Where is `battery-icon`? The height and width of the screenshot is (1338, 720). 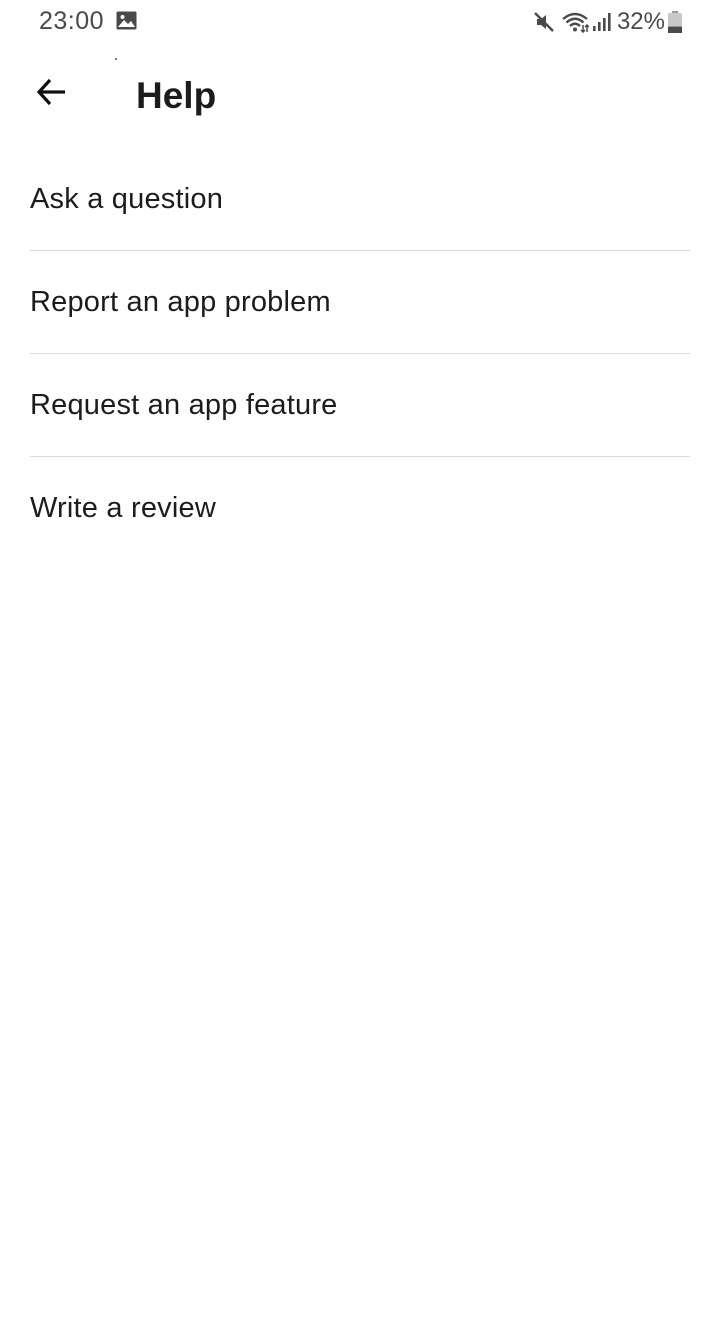 battery-icon is located at coordinates (675, 22).